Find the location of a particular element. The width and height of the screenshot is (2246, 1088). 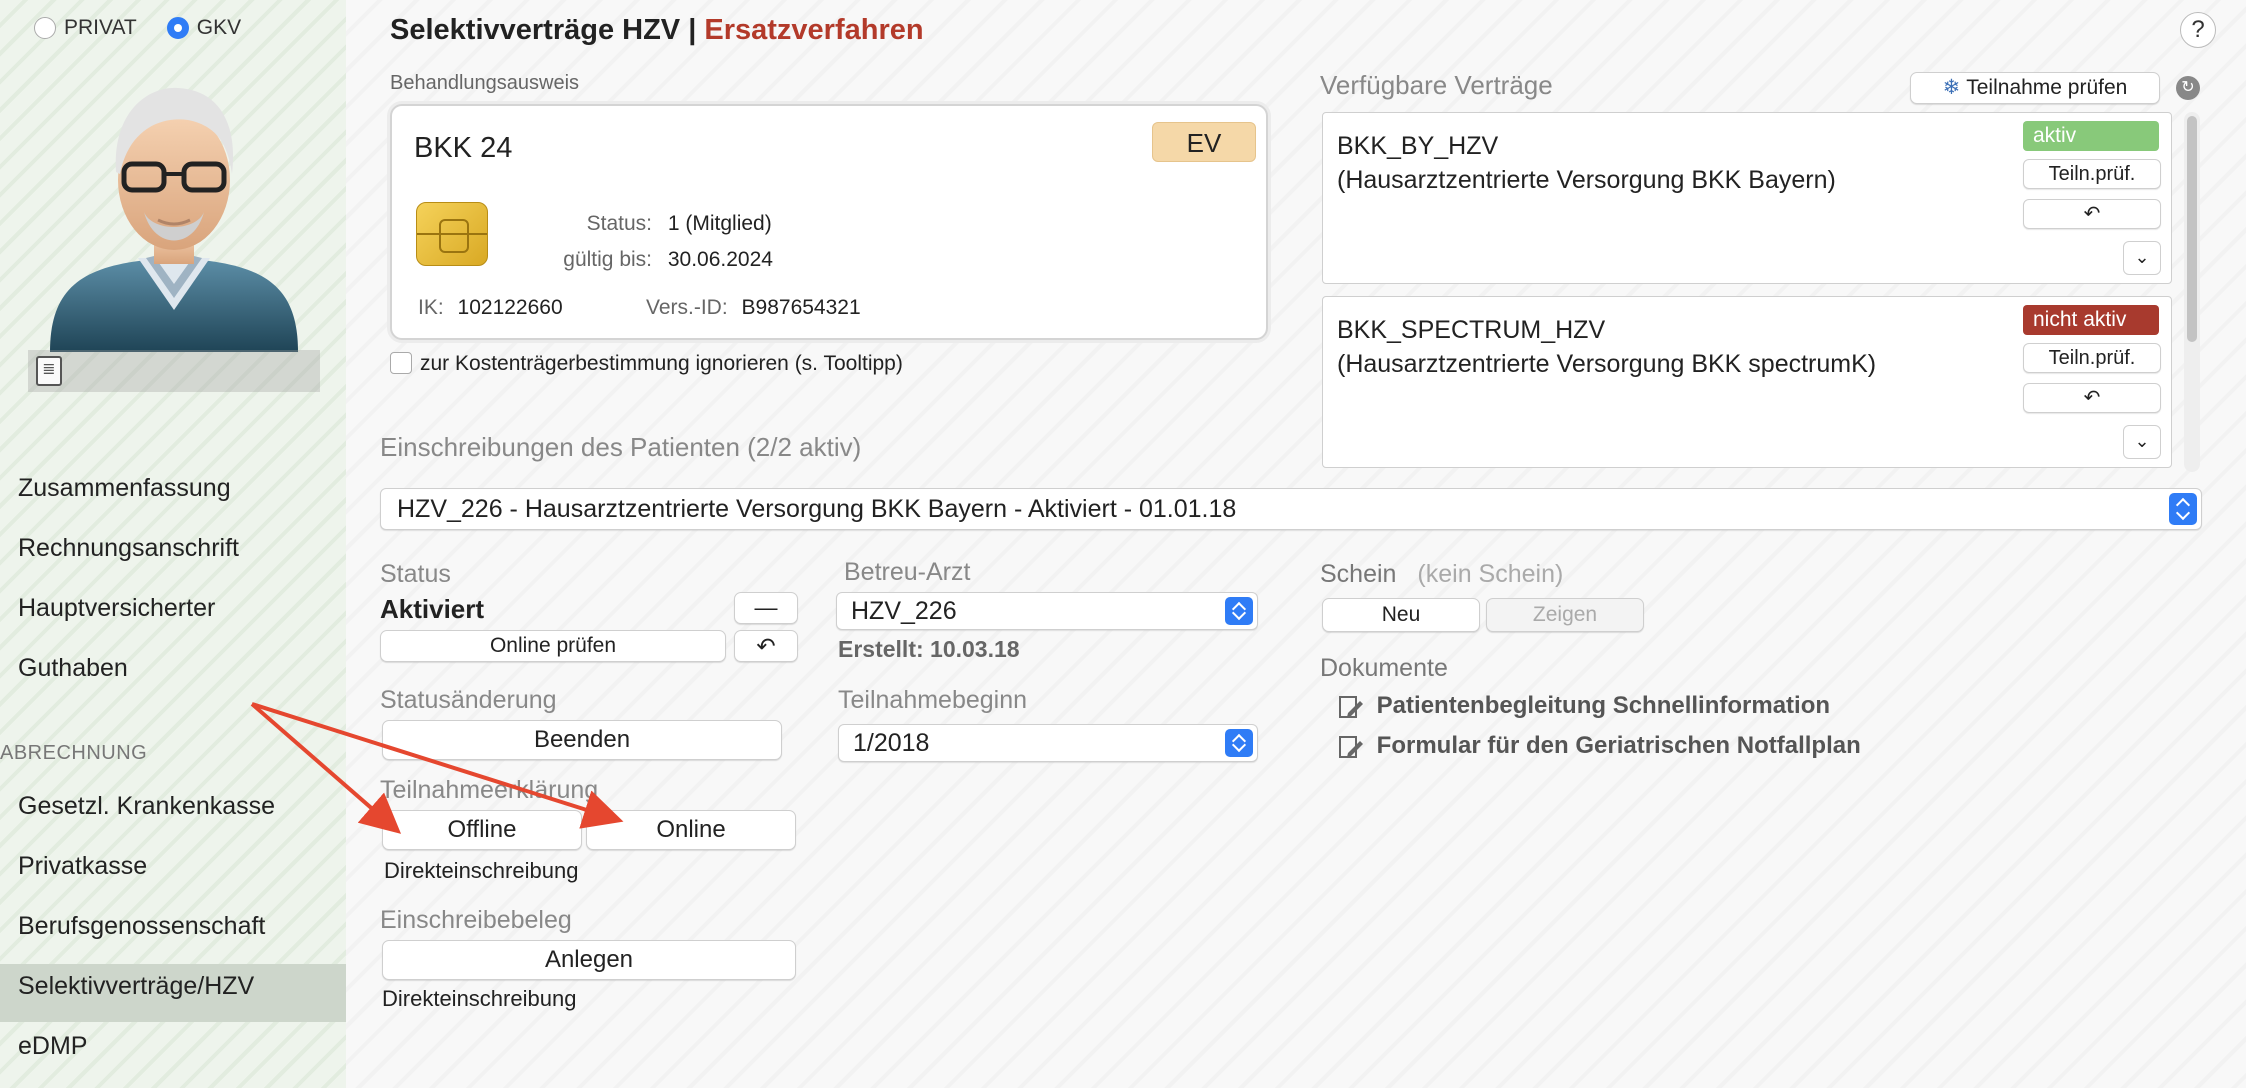

teilnahmeerklaerung-label: Teilnahmeerklärung is located at coordinates (489, 790).